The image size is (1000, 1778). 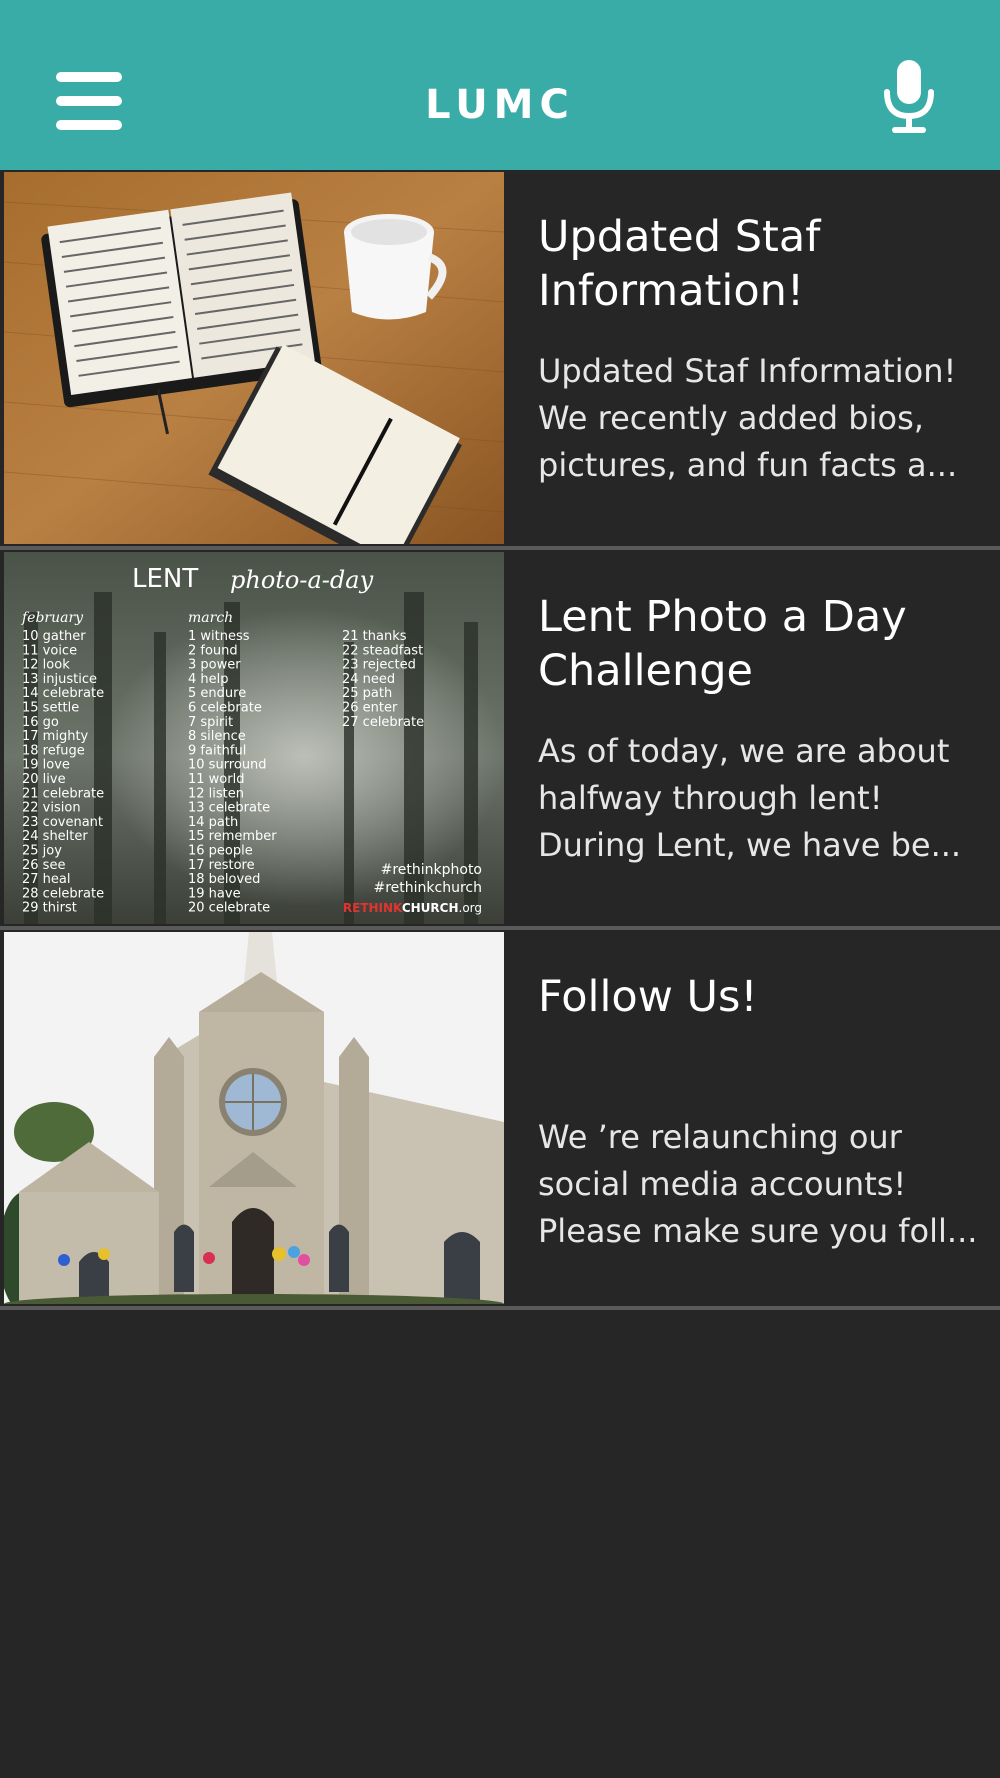 I want to click on poster-calendar-entry: 9 faithful, so click(x=217, y=750).